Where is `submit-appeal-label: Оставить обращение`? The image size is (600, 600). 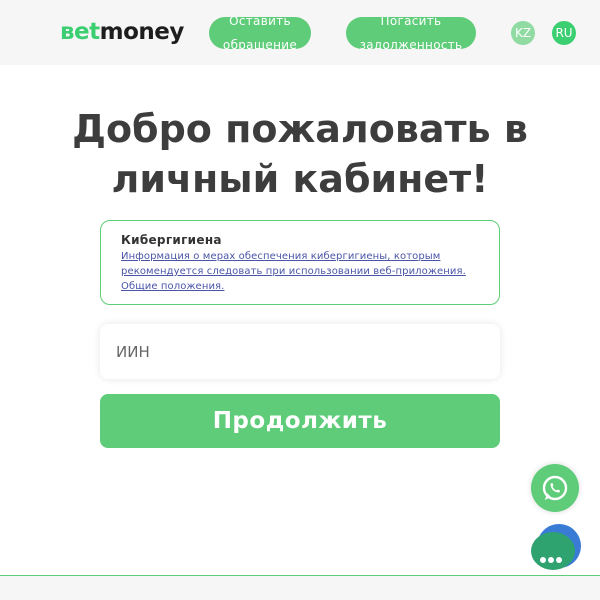 submit-appeal-label: Оставить обращение is located at coordinates (260, 33).